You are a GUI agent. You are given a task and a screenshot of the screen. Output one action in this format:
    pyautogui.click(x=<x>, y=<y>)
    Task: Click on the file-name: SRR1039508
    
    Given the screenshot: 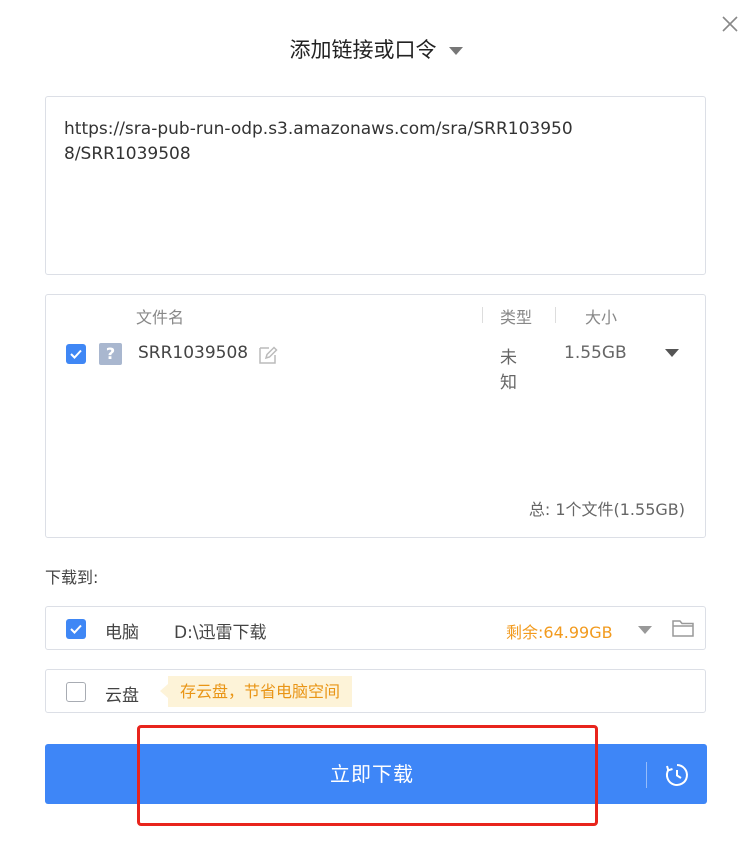 What is the action you would take?
    pyautogui.click(x=193, y=353)
    